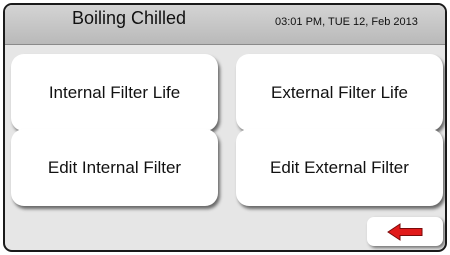 This screenshot has width=450, height=255. I want to click on edit-internal-filter-button: Edit Internal Filter, so click(114, 167).